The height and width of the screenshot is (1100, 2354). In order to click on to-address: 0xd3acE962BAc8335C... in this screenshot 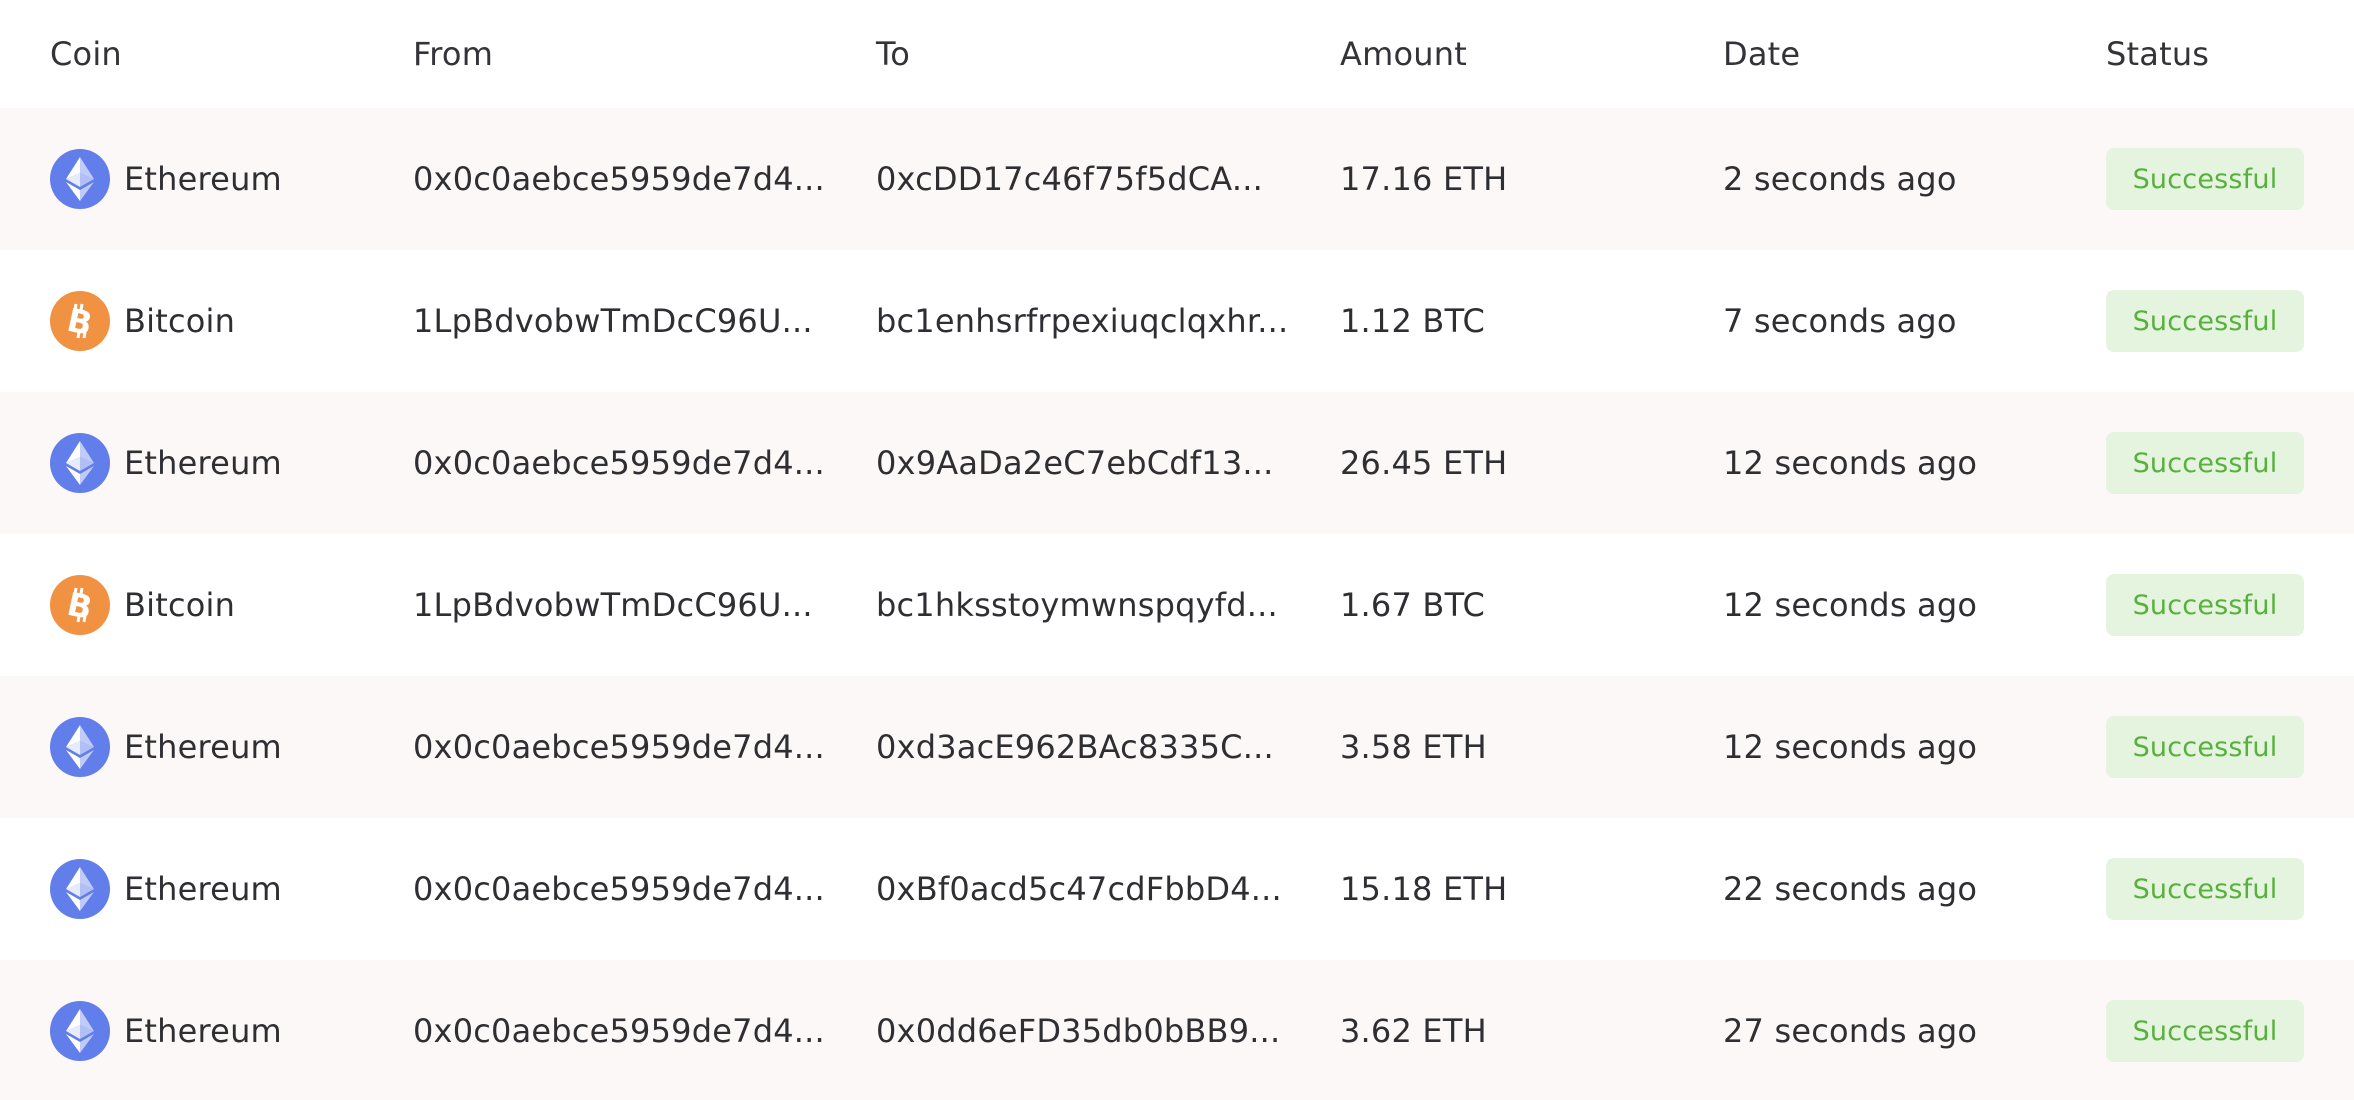, I will do `click(1075, 747)`.